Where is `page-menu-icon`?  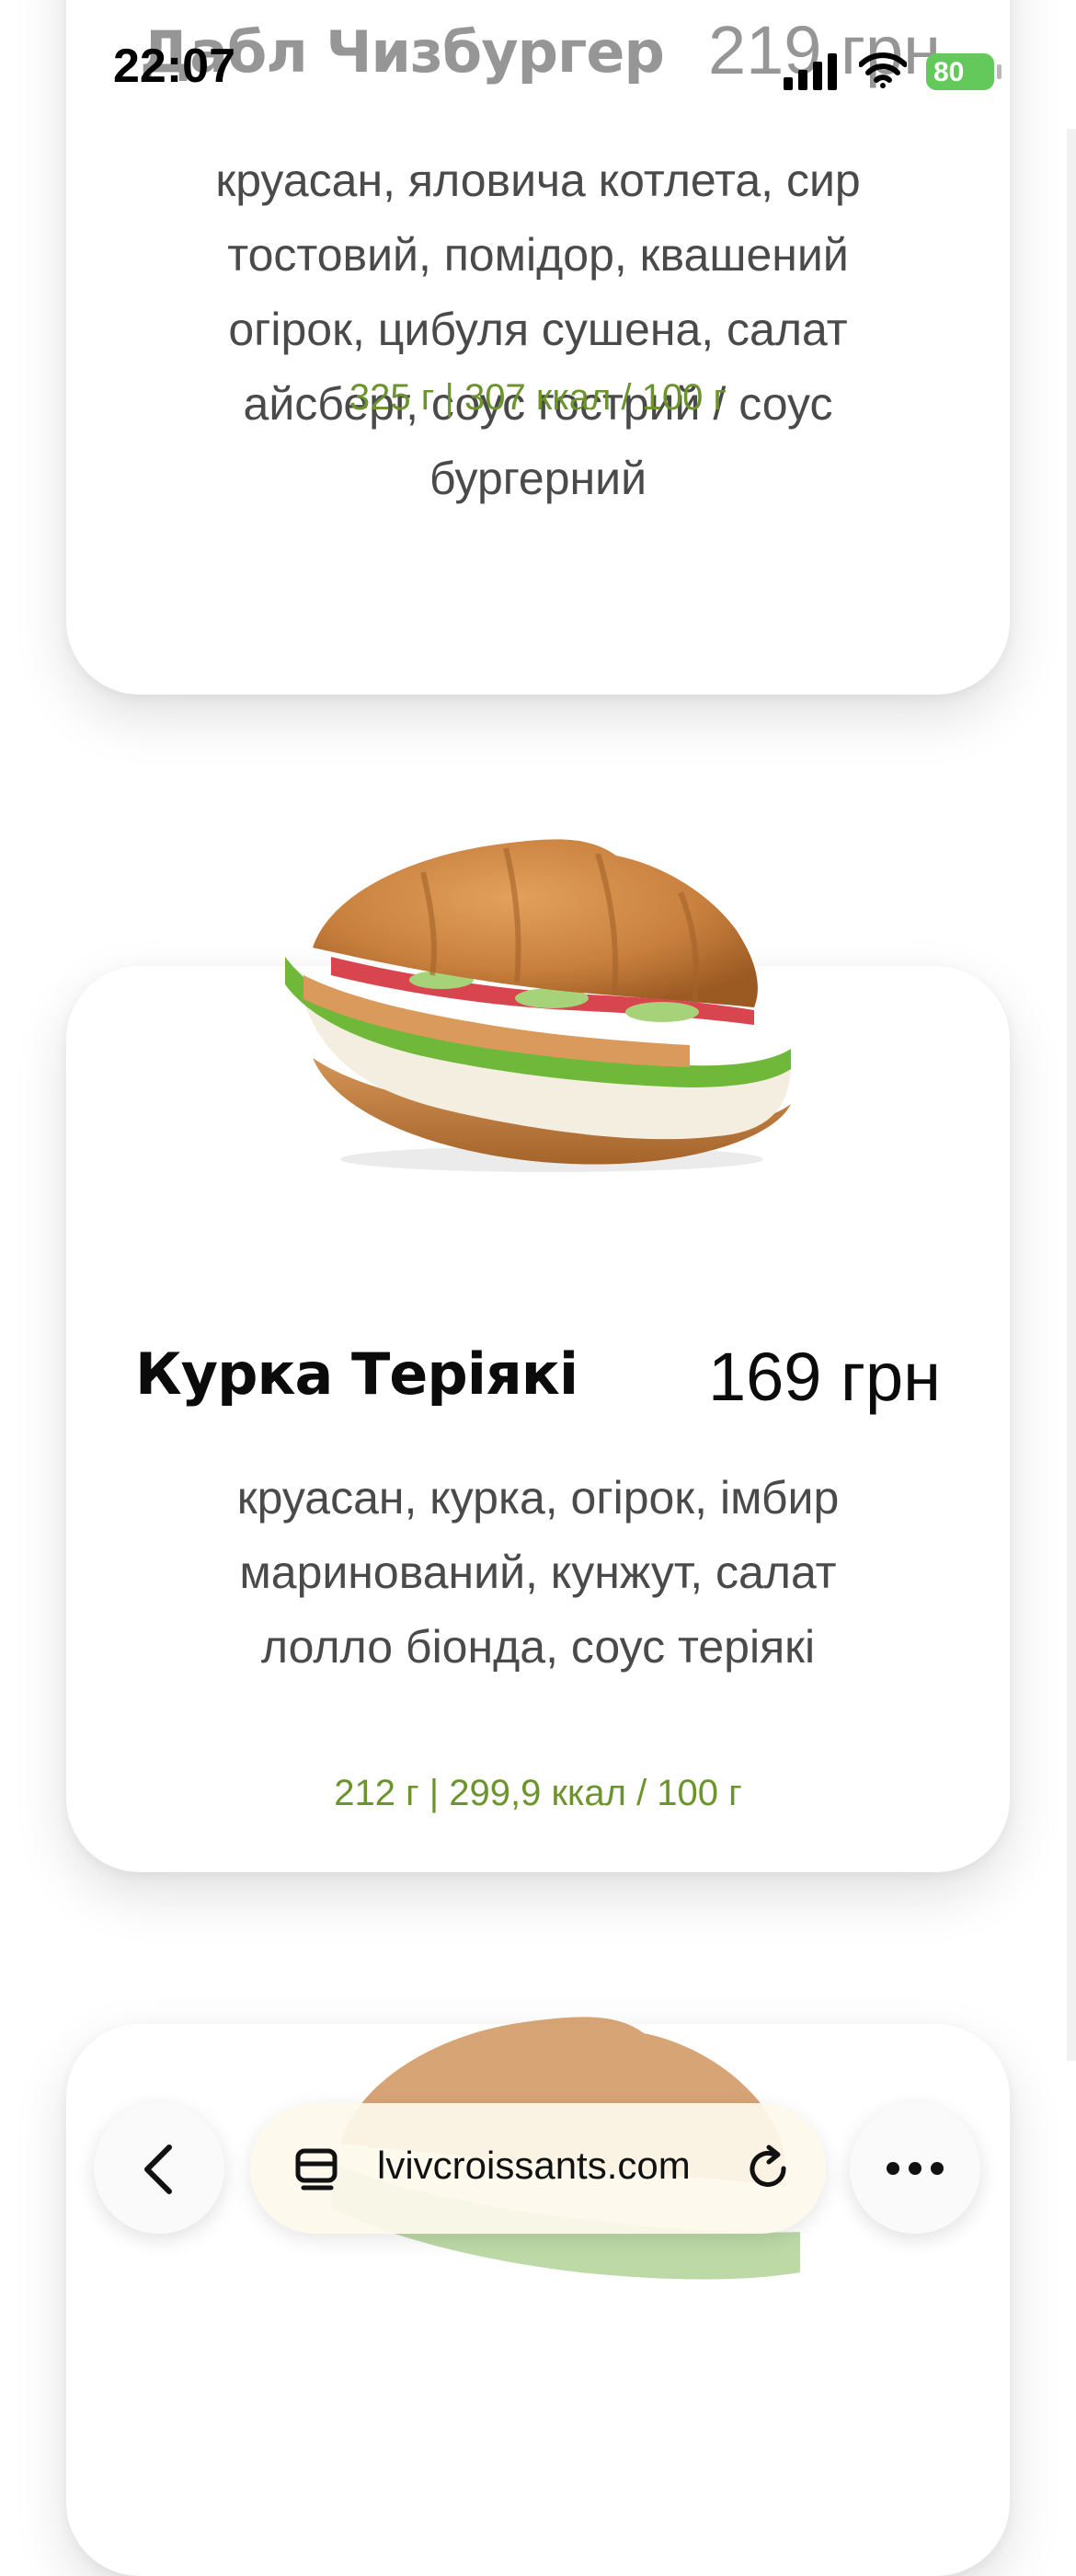
page-menu-icon is located at coordinates (317, 2170).